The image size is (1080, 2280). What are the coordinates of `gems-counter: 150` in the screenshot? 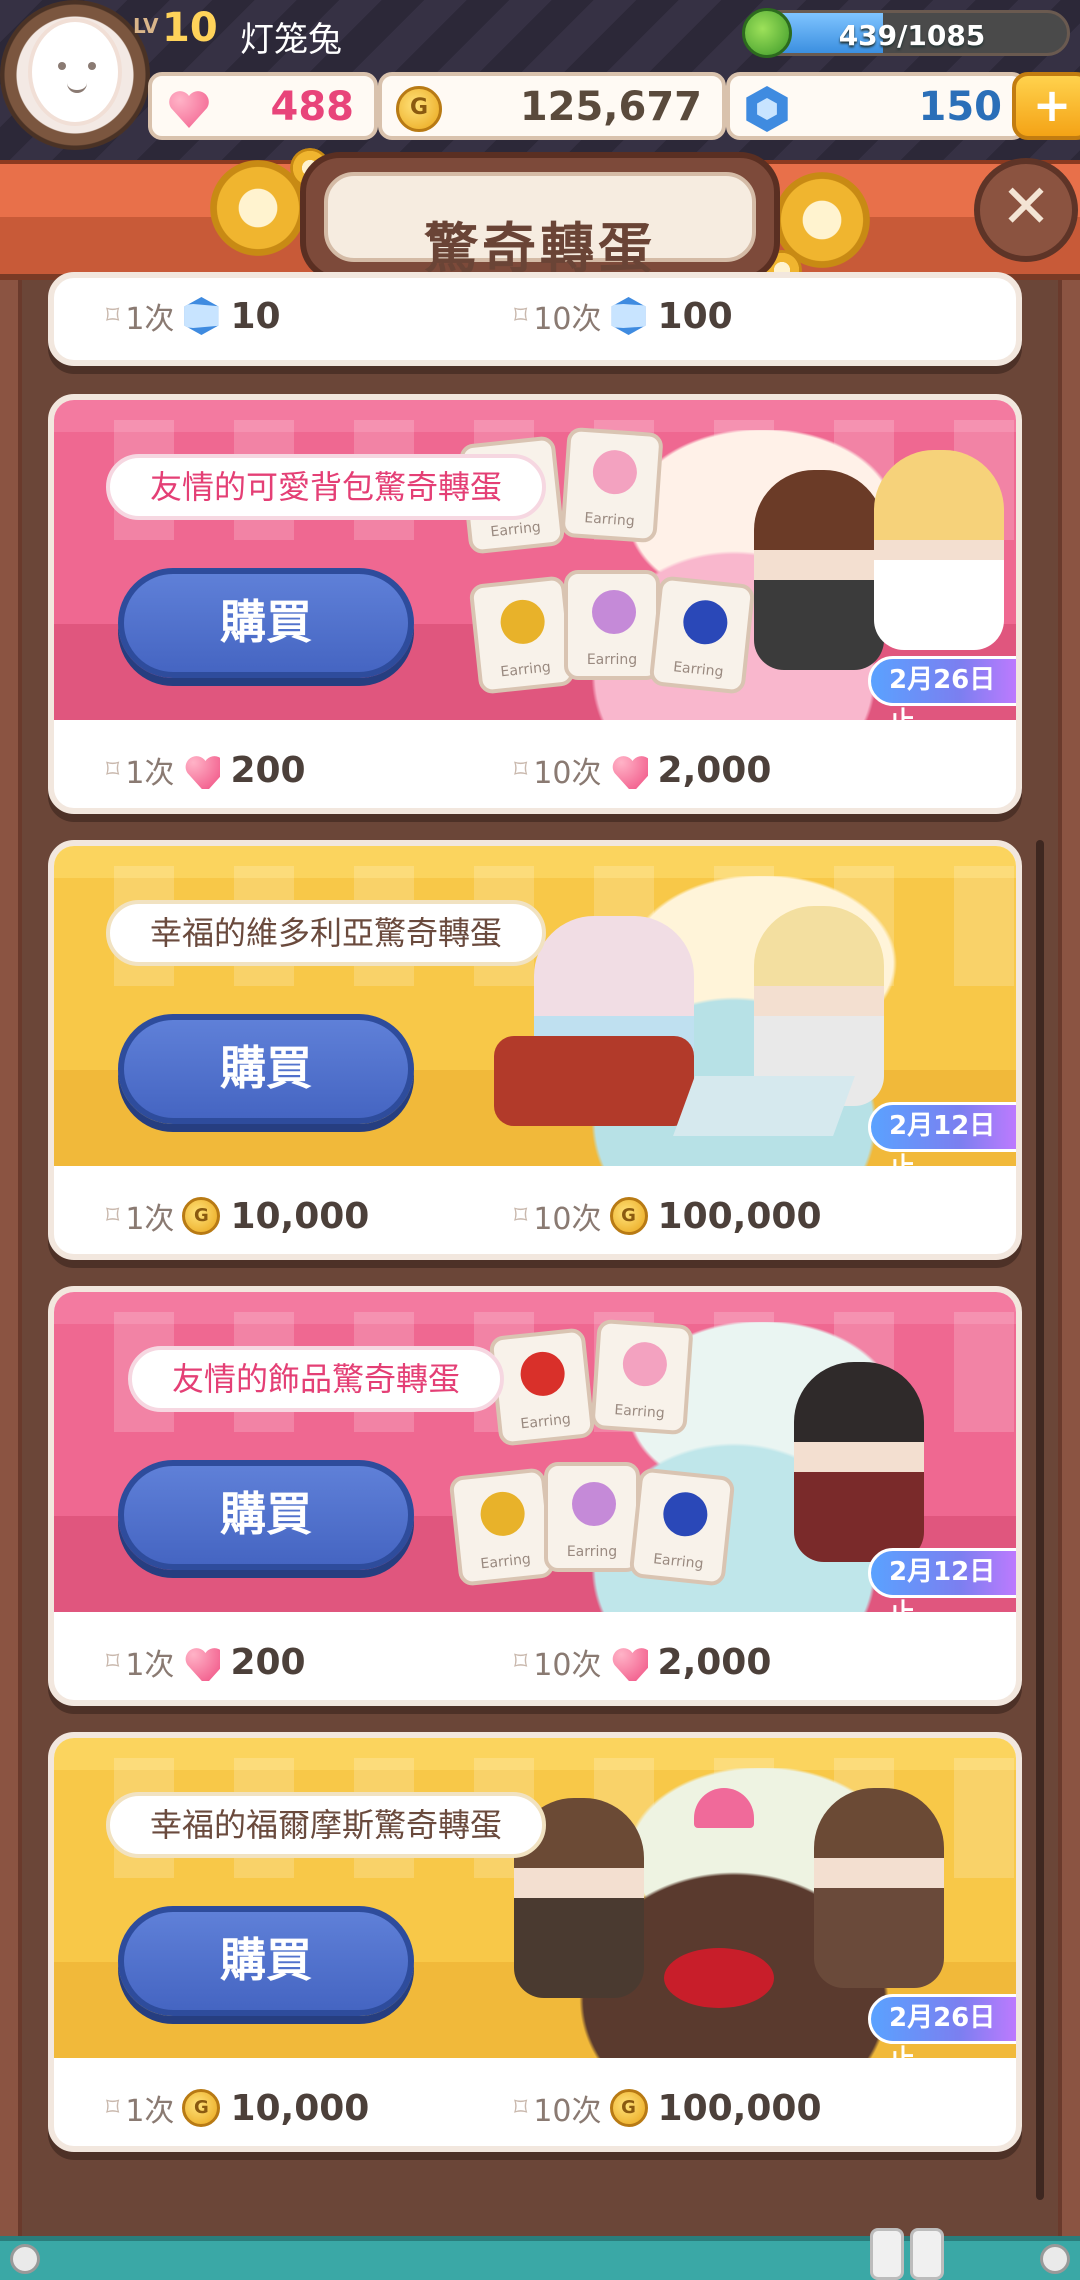 It's located at (876, 106).